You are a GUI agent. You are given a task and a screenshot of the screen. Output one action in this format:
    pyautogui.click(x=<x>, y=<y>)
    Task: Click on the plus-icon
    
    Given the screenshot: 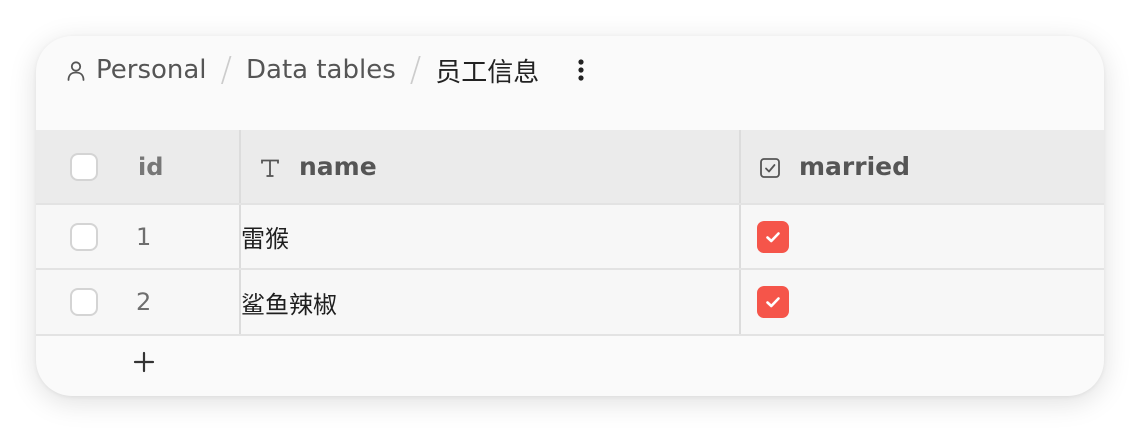 What is the action you would take?
    pyautogui.click(x=144, y=362)
    